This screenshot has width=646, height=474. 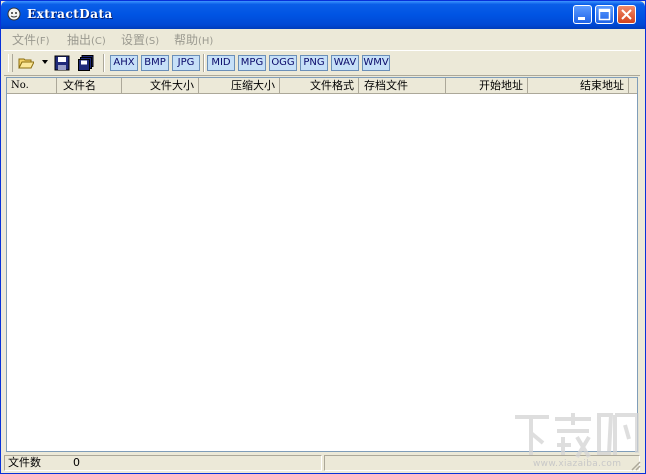 I want to click on menu-settings-label: 设置, so click(x=133, y=40).